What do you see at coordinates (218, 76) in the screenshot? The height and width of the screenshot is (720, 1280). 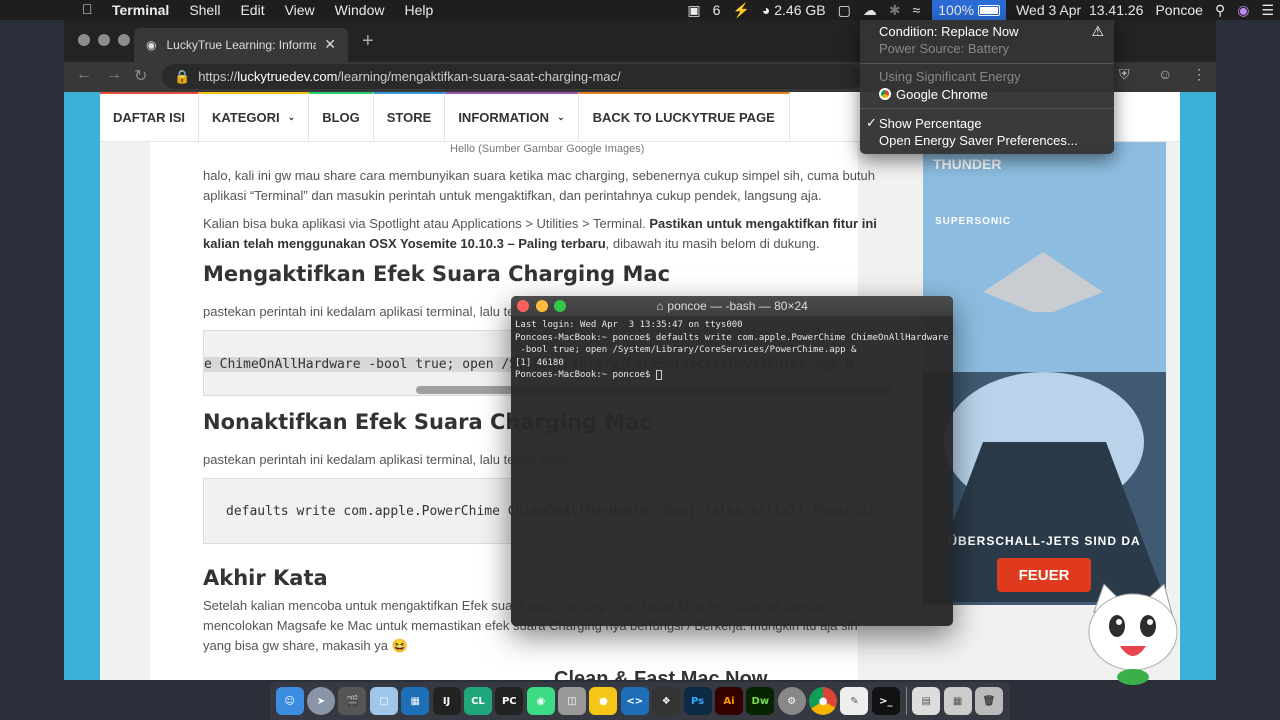 I see `url-scheme: https://` at bounding box center [218, 76].